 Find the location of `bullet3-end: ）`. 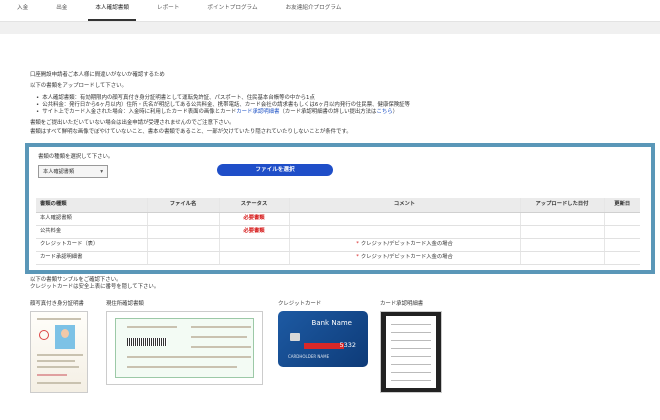

bullet3-end: ） is located at coordinates (395, 112).